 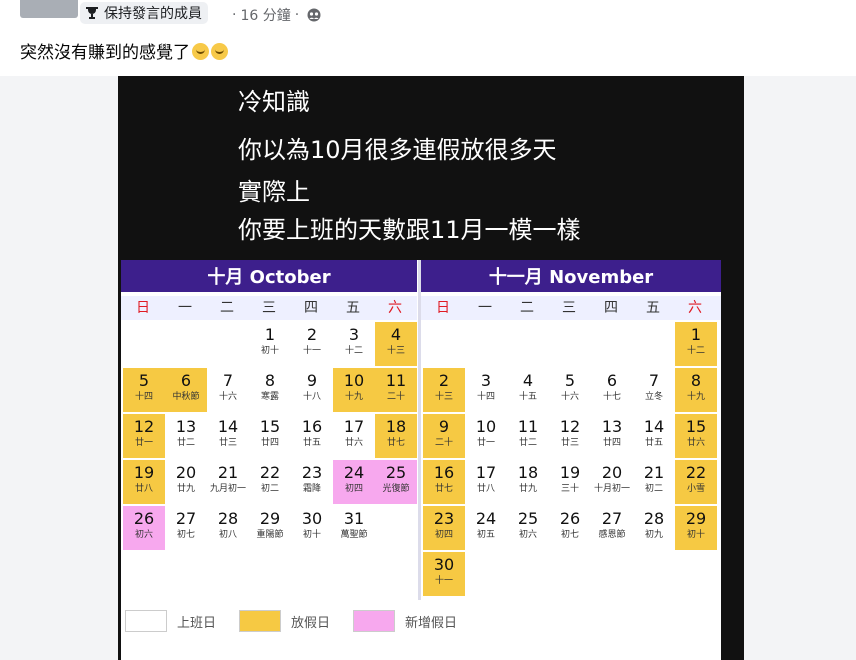 What do you see at coordinates (612, 472) in the screenshot?
I see `day-number: 20` at bounding box center [612, 472].